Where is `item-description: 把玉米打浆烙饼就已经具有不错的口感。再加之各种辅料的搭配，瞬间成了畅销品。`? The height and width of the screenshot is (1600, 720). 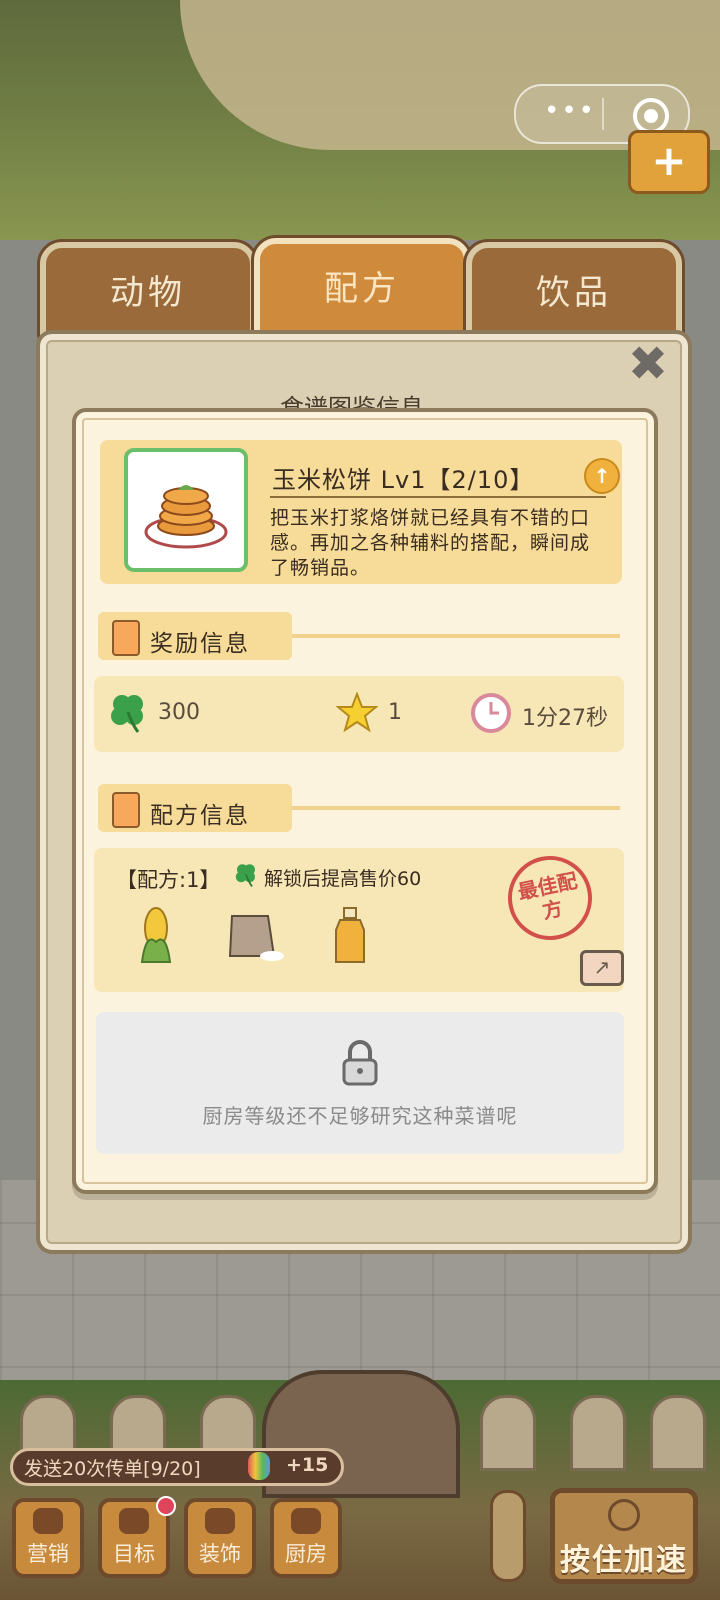 item-description: 把玉米打浆烙饼就已经具有不错的口感。再加之各种辅料的搭配，瞬间成了畅销品。 is located at coordinates (430, 543).